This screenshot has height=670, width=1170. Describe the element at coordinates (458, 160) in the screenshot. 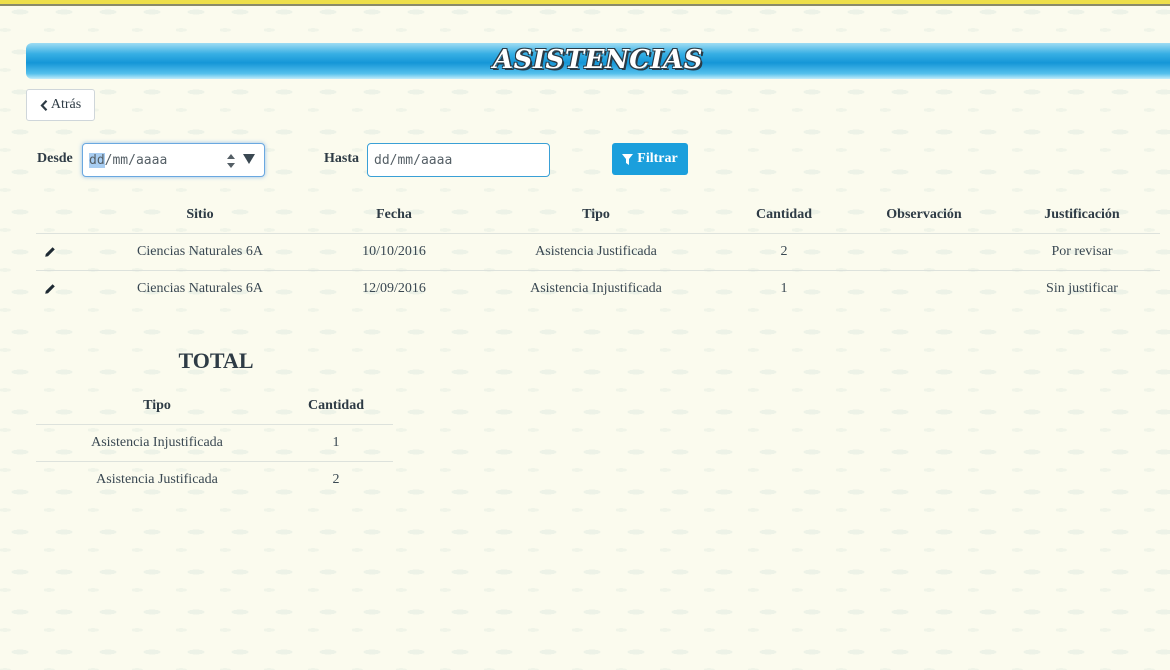

I see `hasta-date-input: dd/mm/aaaa` at that location.